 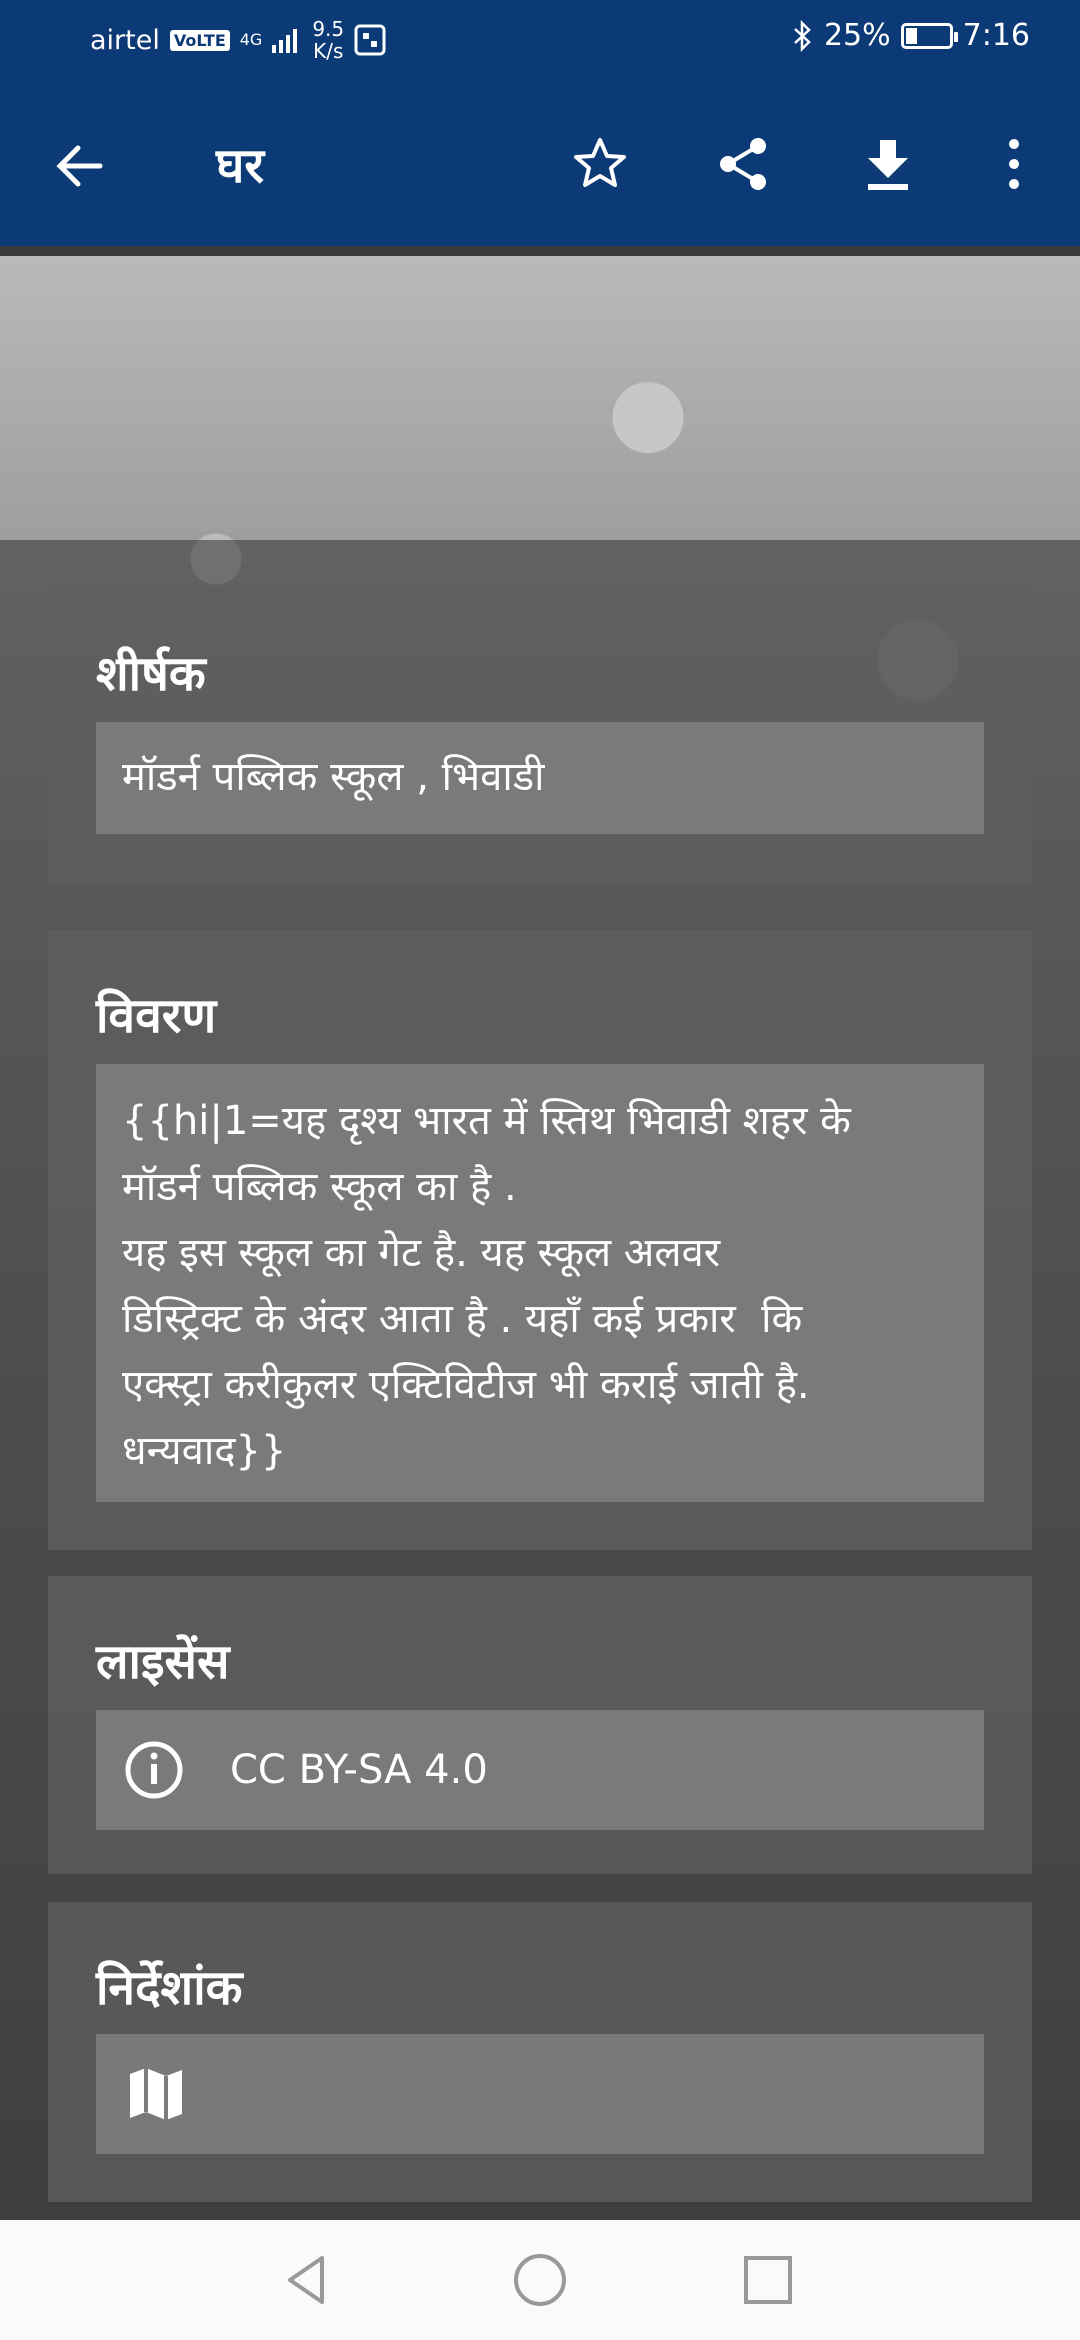 I want to click on back-icon, so click(x=80, y=166).